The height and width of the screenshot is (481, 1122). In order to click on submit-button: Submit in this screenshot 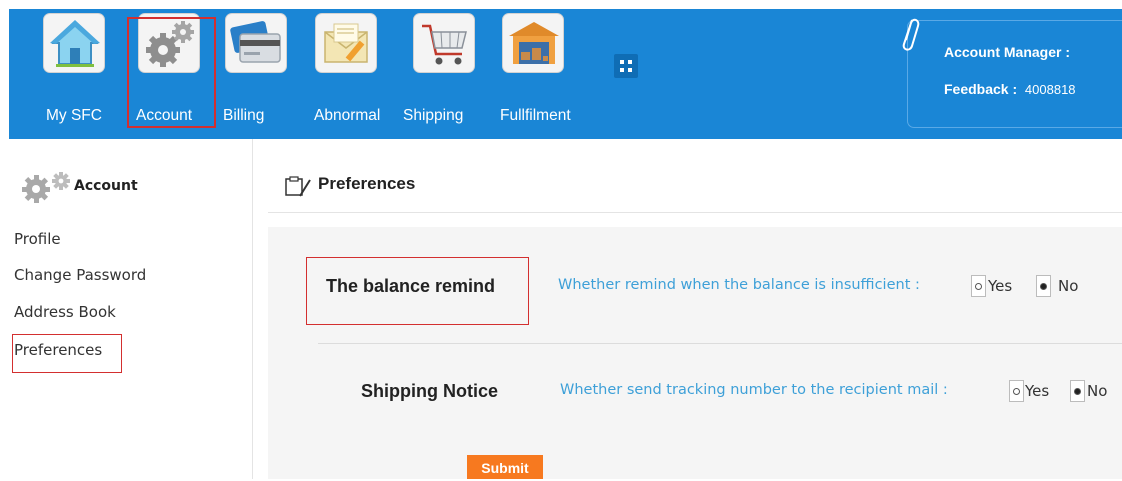, I will do `click(505, 467)`.